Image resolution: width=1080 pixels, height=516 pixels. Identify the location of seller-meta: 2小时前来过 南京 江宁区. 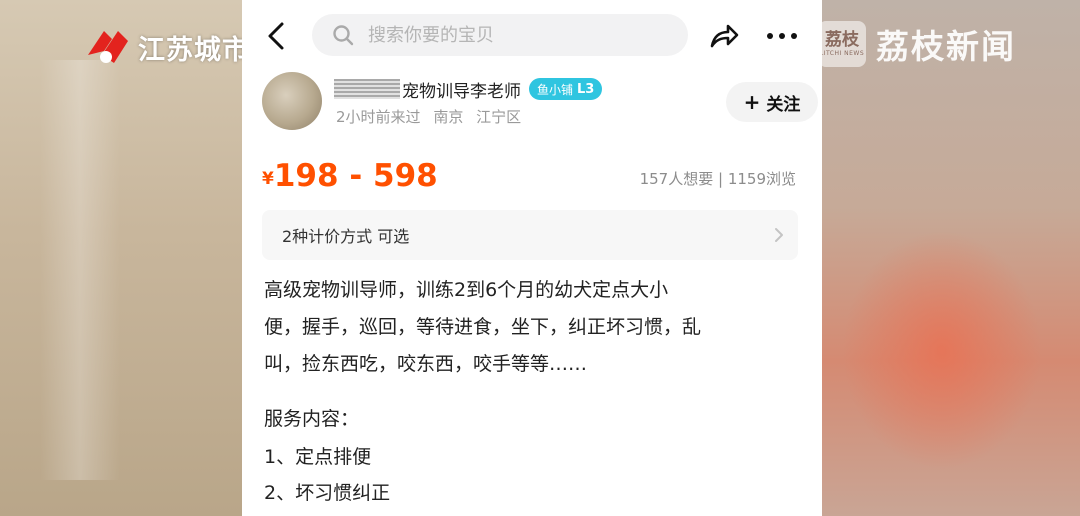
(432, 116).